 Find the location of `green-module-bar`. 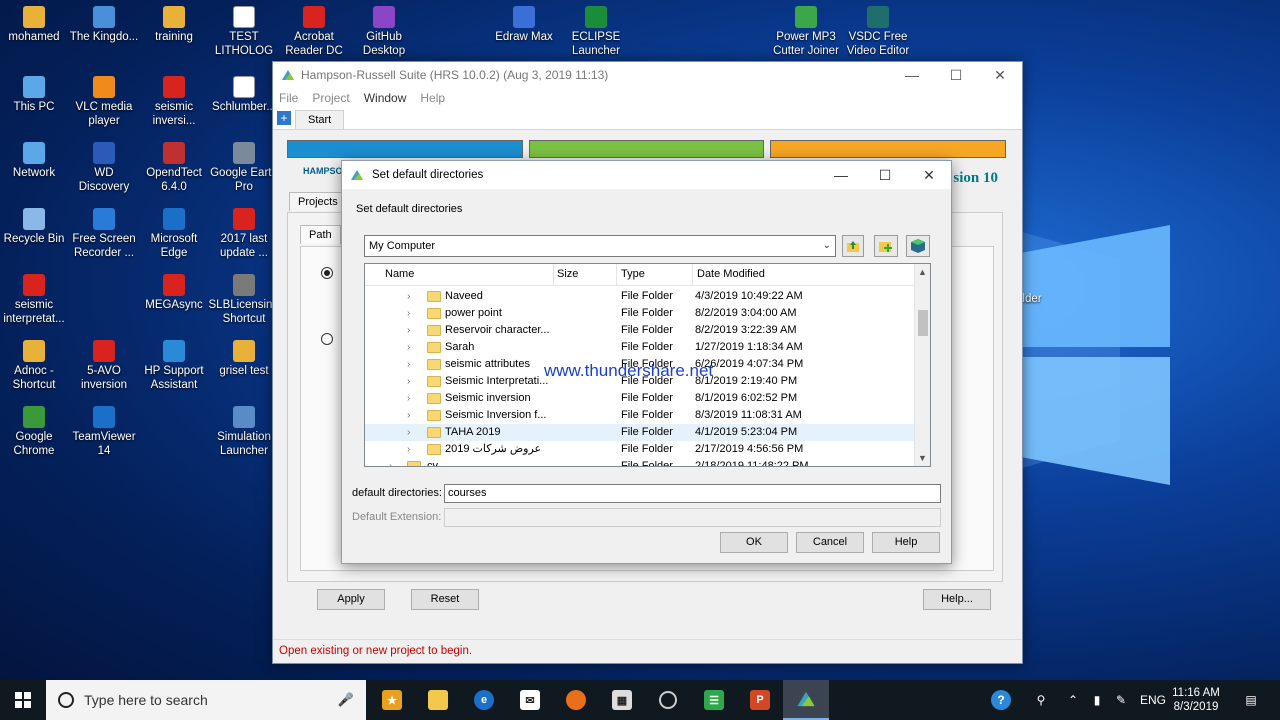

green-module-bar is located at coordinates (646, 149).